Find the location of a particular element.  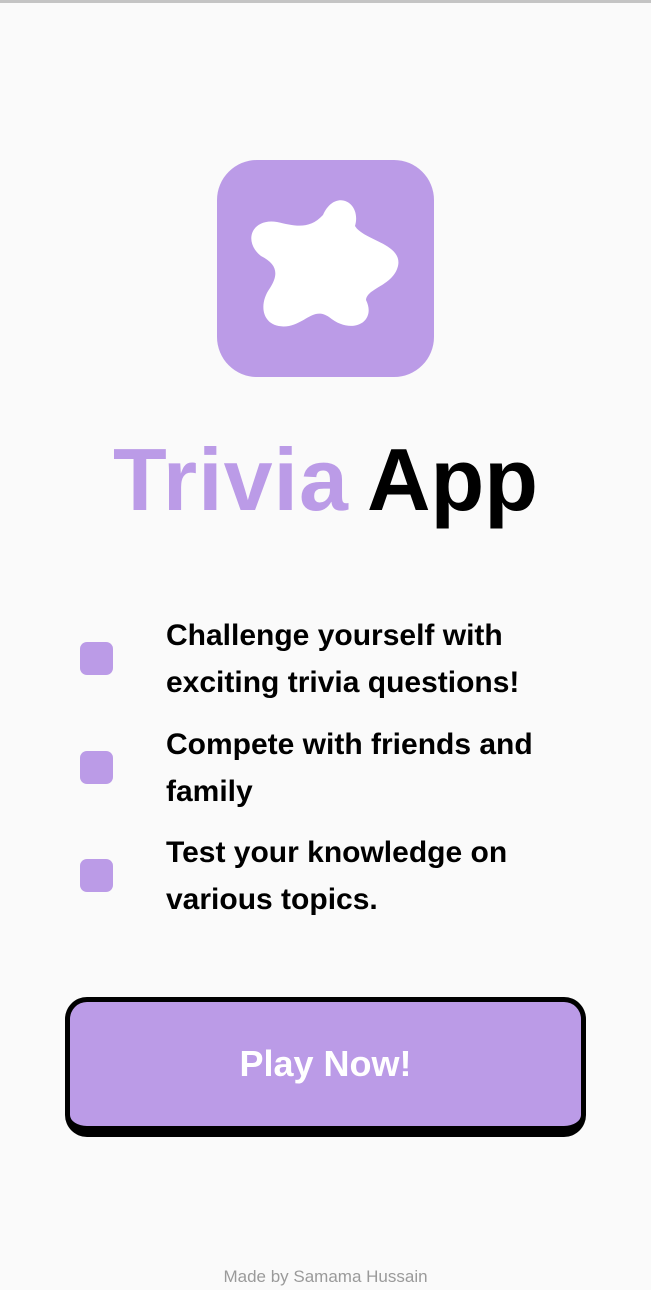

play-now-button: Play Now! is located at coordinates (325, 1067).